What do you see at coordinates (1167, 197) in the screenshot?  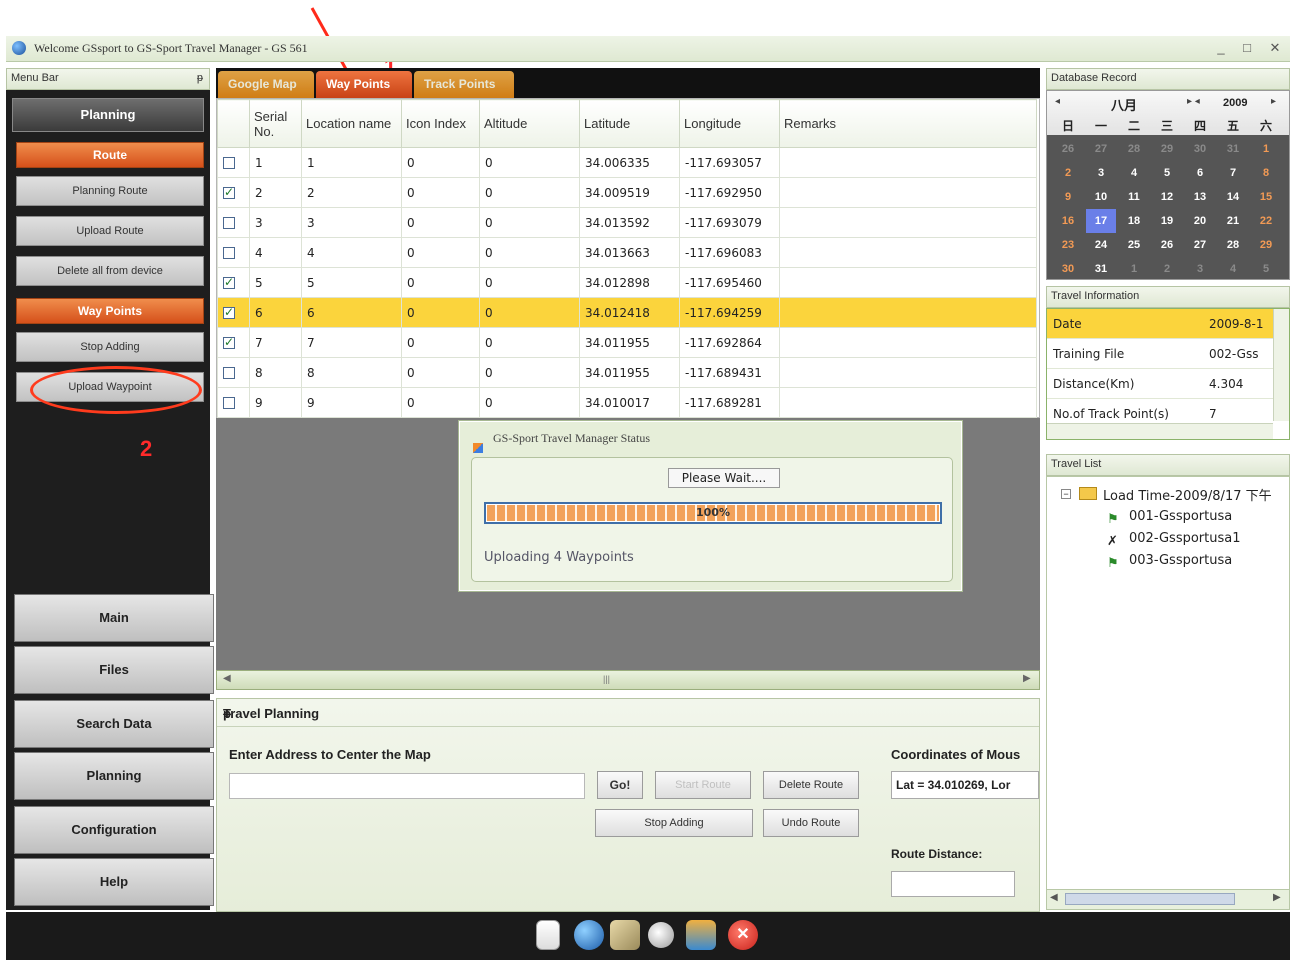 I see `calendar-day: 12` at bounding box center [1167, 197].